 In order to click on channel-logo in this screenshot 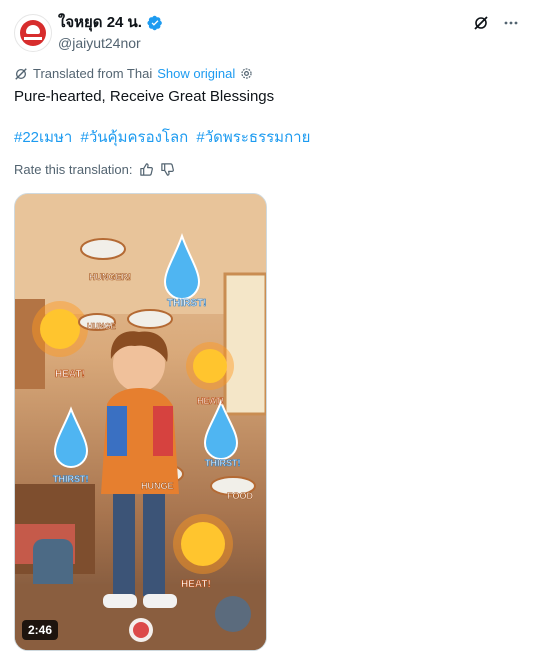, I will do `click(33, 33)`.